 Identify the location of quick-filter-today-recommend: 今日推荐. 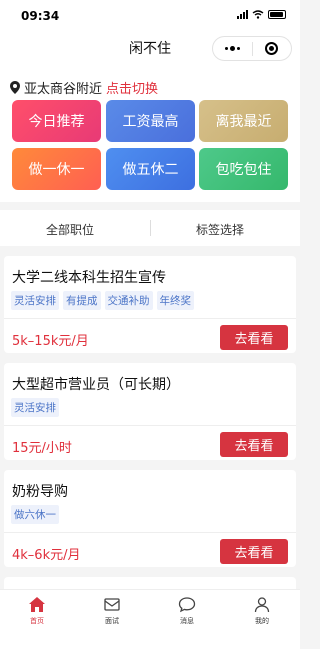
(56, 121).